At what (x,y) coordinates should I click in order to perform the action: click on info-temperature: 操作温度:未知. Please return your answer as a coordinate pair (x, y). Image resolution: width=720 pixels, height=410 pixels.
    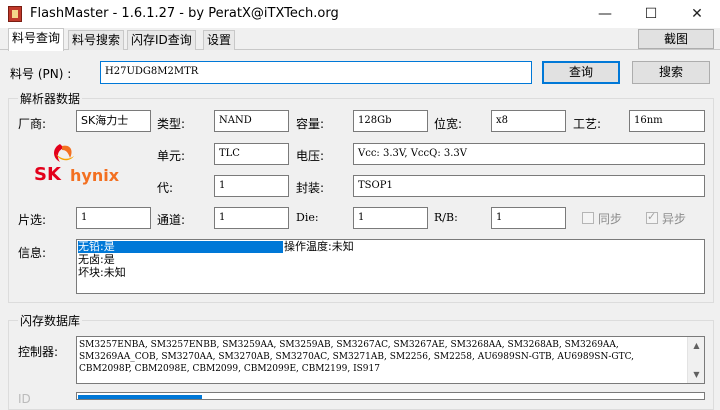
    Looking at the image, I should click on (319, 246).